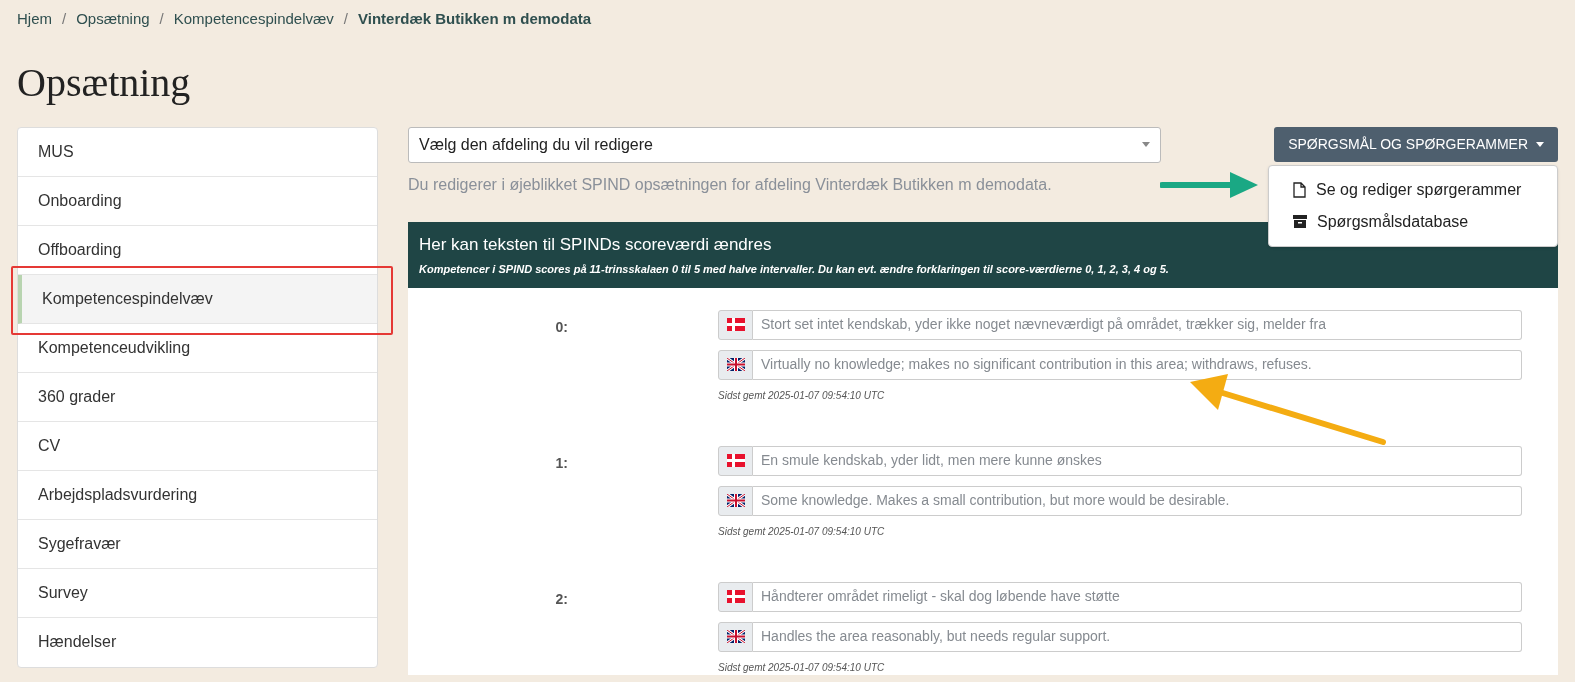 The width and height of the screenshot is (1575, 682). I want to click on text-field: Virtually no knowledge; makes no significant contribution in this area; withdraws, refuses., so click(1137, 364).